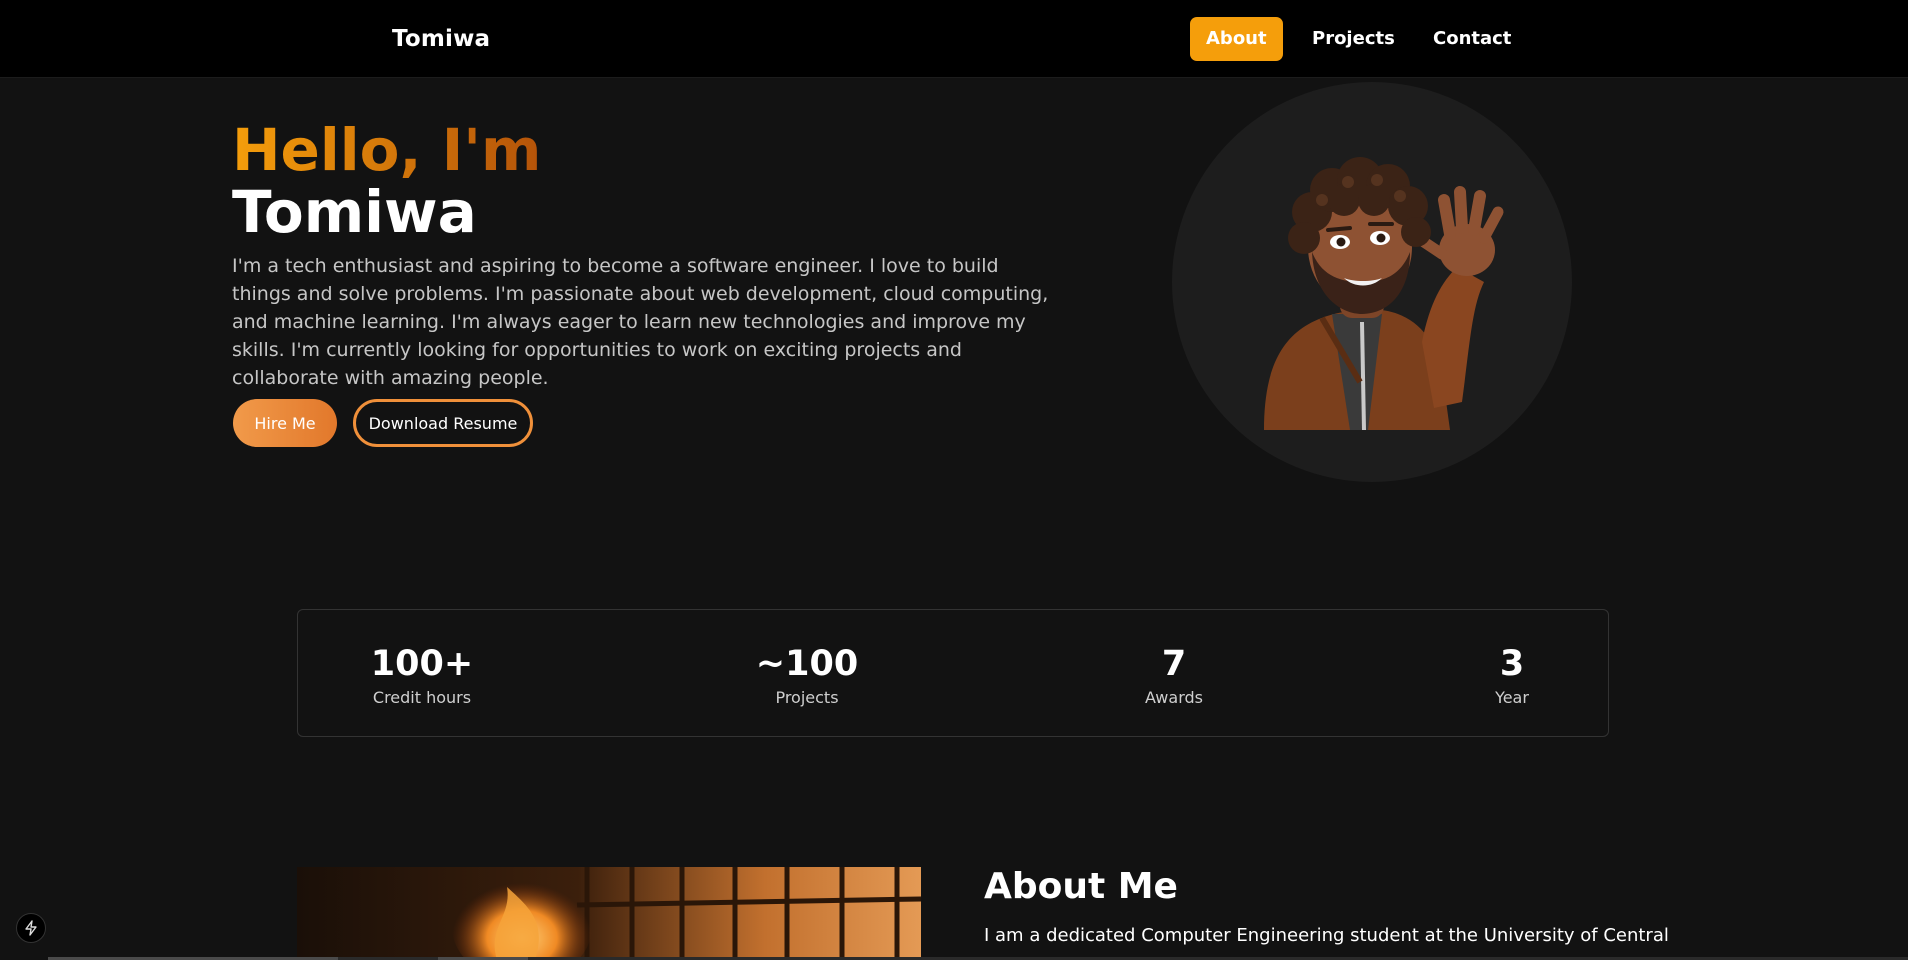  Describe the element at coordinates (1236, 39) in the screenshot. I see `nav-link-about: About` at that location.